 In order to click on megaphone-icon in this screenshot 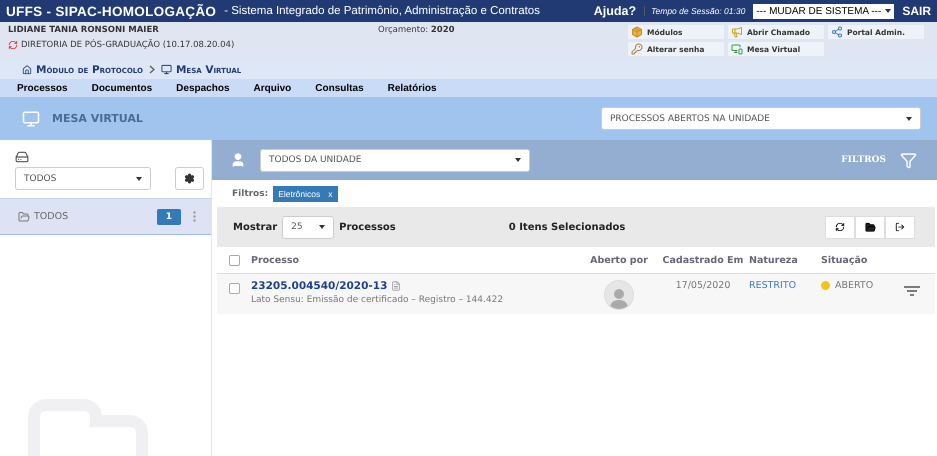, I will do `click(737, 32)`.